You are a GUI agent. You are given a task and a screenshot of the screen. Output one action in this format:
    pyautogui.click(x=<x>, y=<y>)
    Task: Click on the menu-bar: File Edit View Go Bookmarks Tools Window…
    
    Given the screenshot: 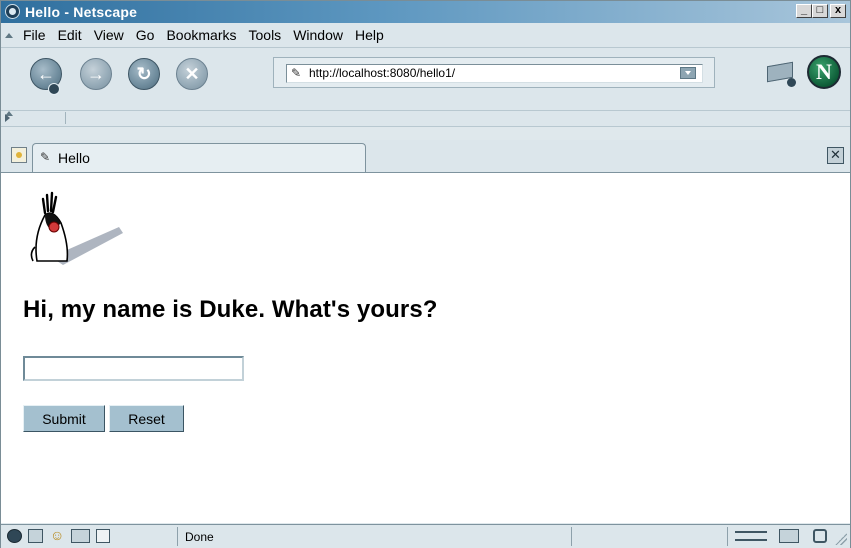 What is the action you would take?
    pyautogui.click(x=425, y=35)
    